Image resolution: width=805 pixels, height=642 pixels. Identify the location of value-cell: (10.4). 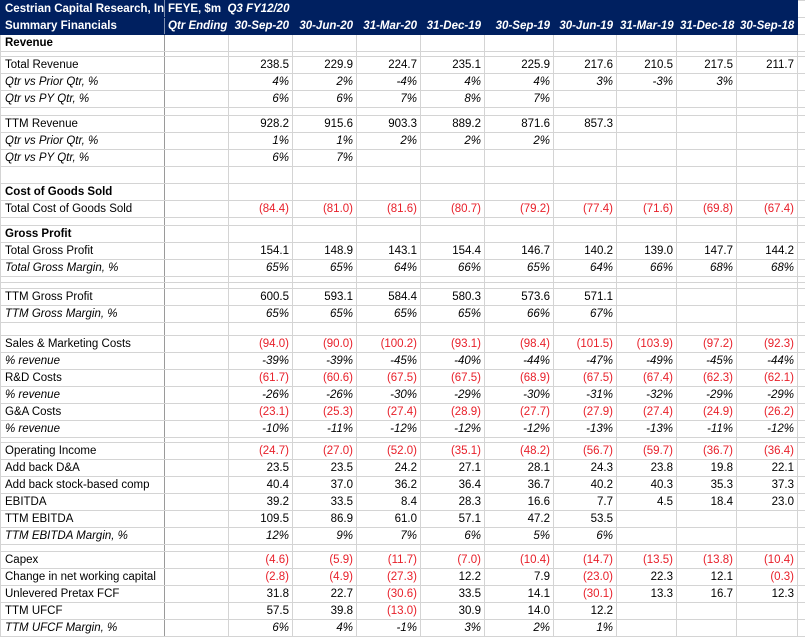
(519, 560).